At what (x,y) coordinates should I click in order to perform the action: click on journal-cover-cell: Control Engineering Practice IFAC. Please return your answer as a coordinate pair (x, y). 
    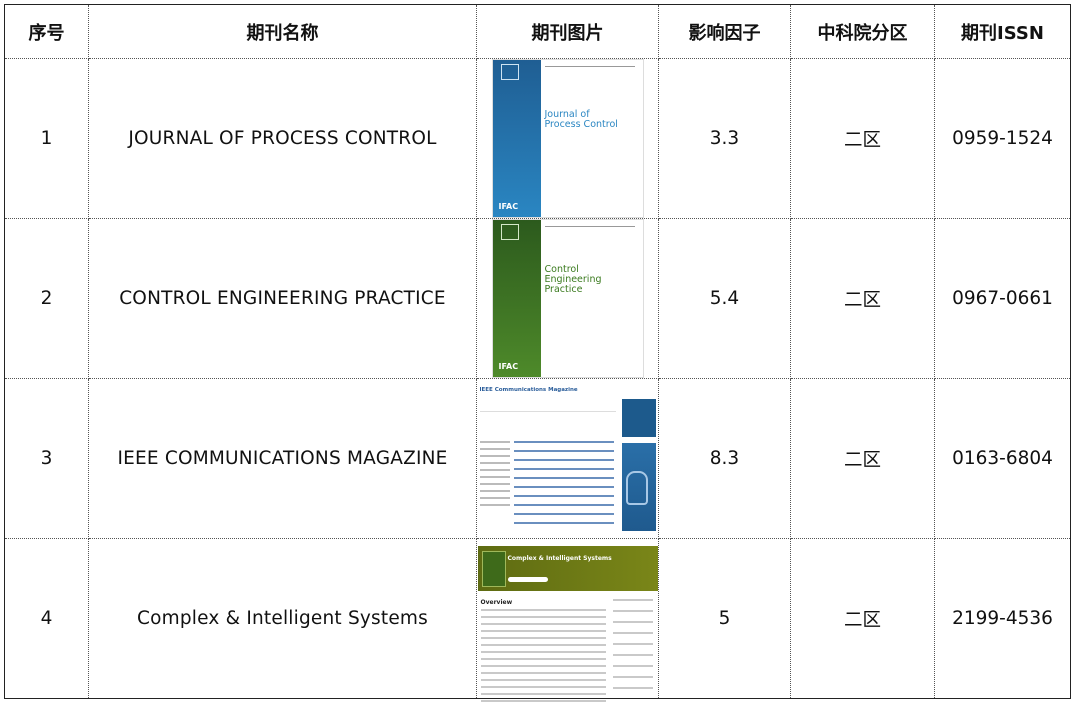
    Looking at the image, I should click on (567, 298).